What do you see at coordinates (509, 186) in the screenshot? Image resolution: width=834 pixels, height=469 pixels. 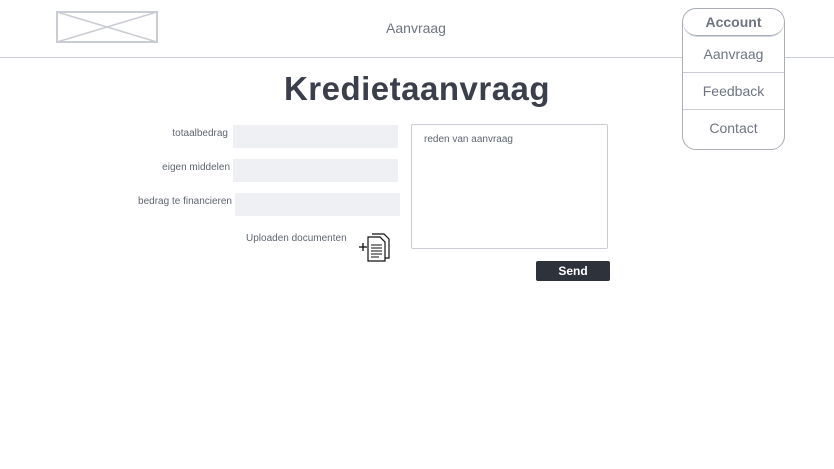 I see `reden-van-aanvraag-textarea: reden van aanvraag` at bounding box center [509, 186].